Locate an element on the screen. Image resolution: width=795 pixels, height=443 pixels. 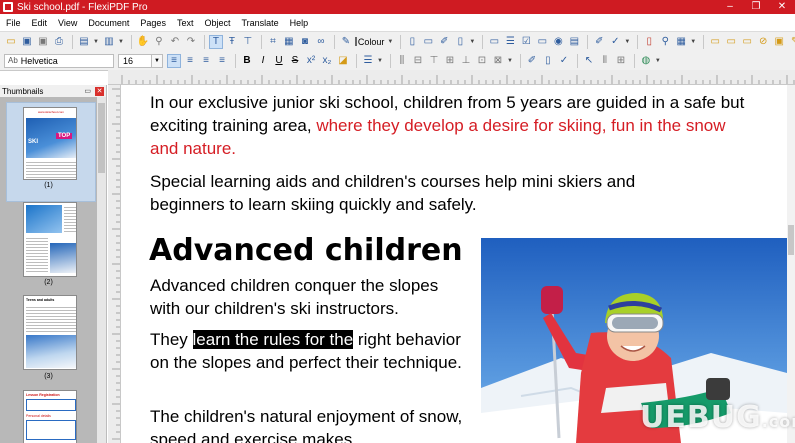
undo-icon: ↶ is located at coordinates (175, 42).